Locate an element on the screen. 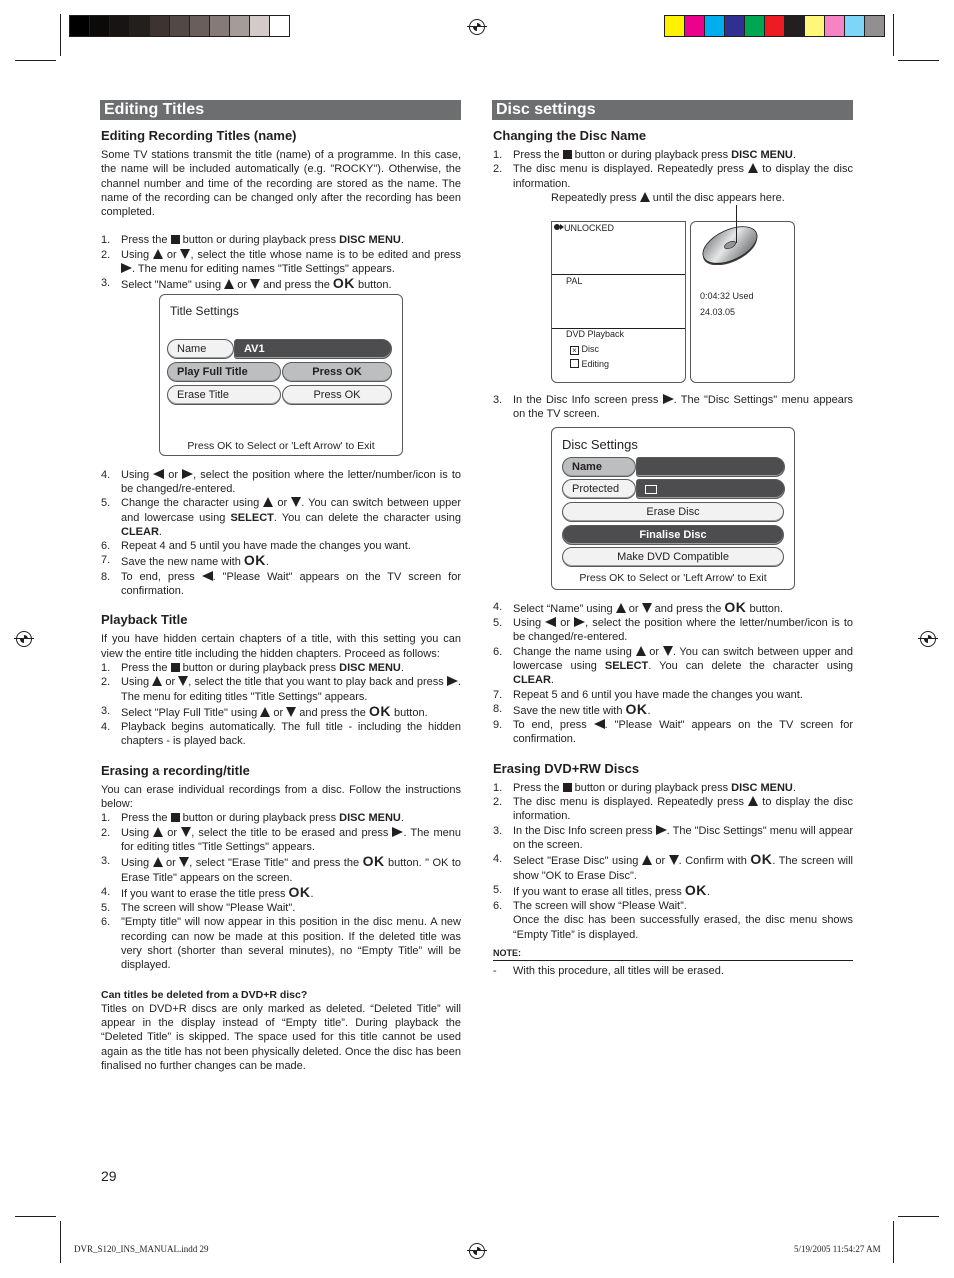  faq-question: Can titles be deleted from a DVD+R disc? is located at coordinates (204, 994).